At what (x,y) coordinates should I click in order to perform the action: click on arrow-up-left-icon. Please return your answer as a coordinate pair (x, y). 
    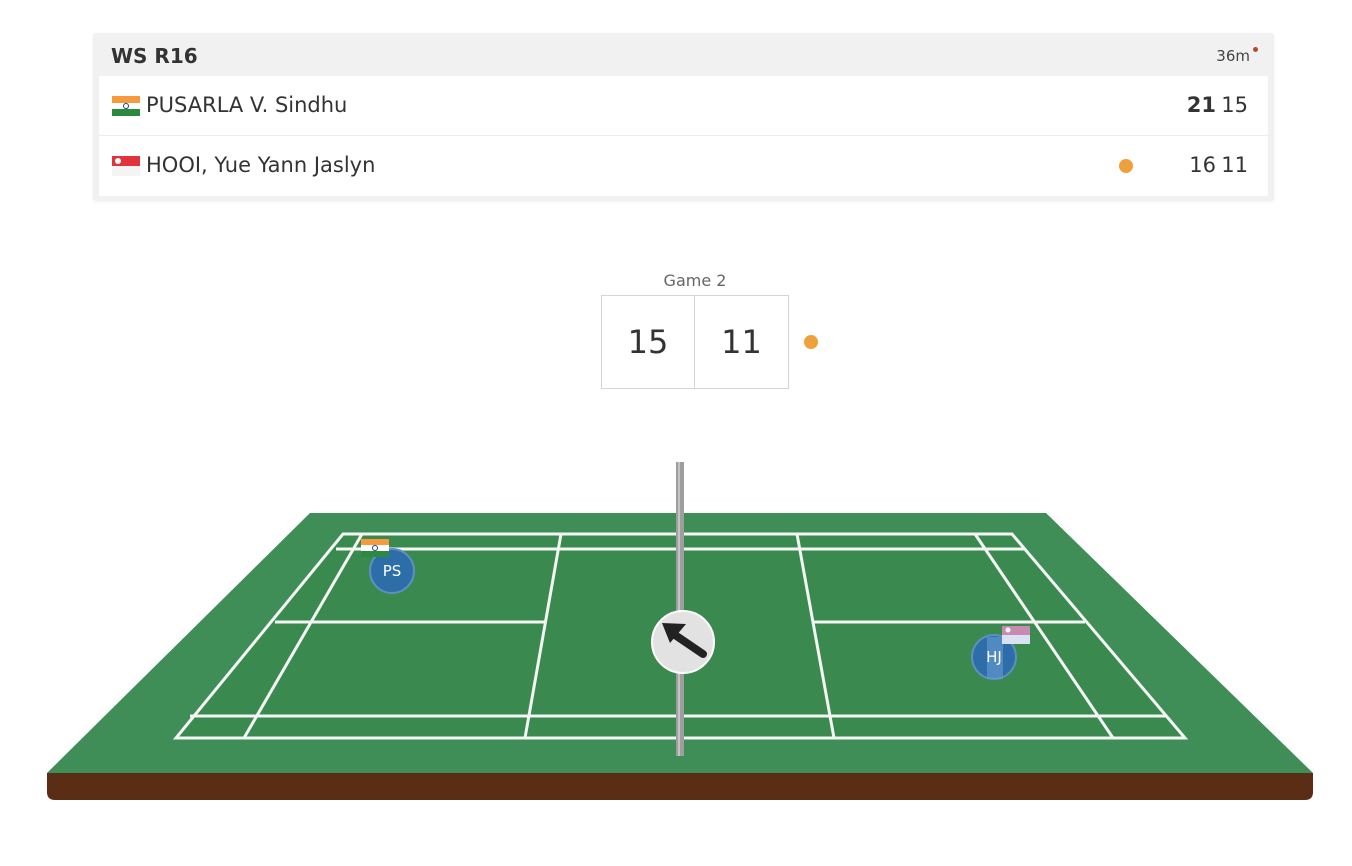
    Looking at the image, I should click on (683, 642).